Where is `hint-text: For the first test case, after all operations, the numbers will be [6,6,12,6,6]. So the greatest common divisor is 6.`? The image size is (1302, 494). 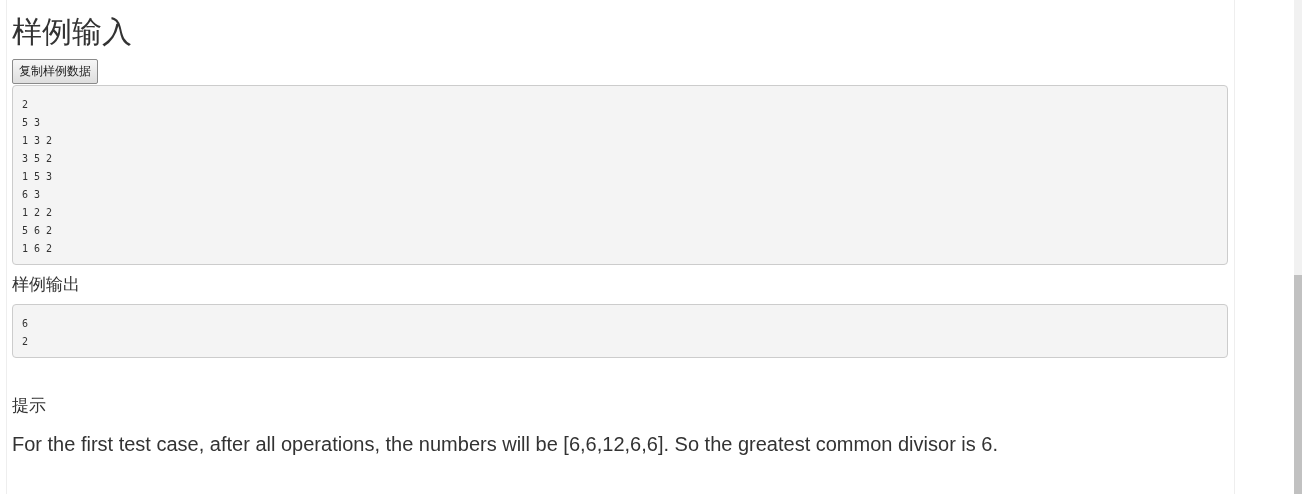
hint-text: For the first test case, after all operations, the numbers will be [6,6,12,6,6]. So the greatest common divisor is 6. is located at coordinates (506, 444).